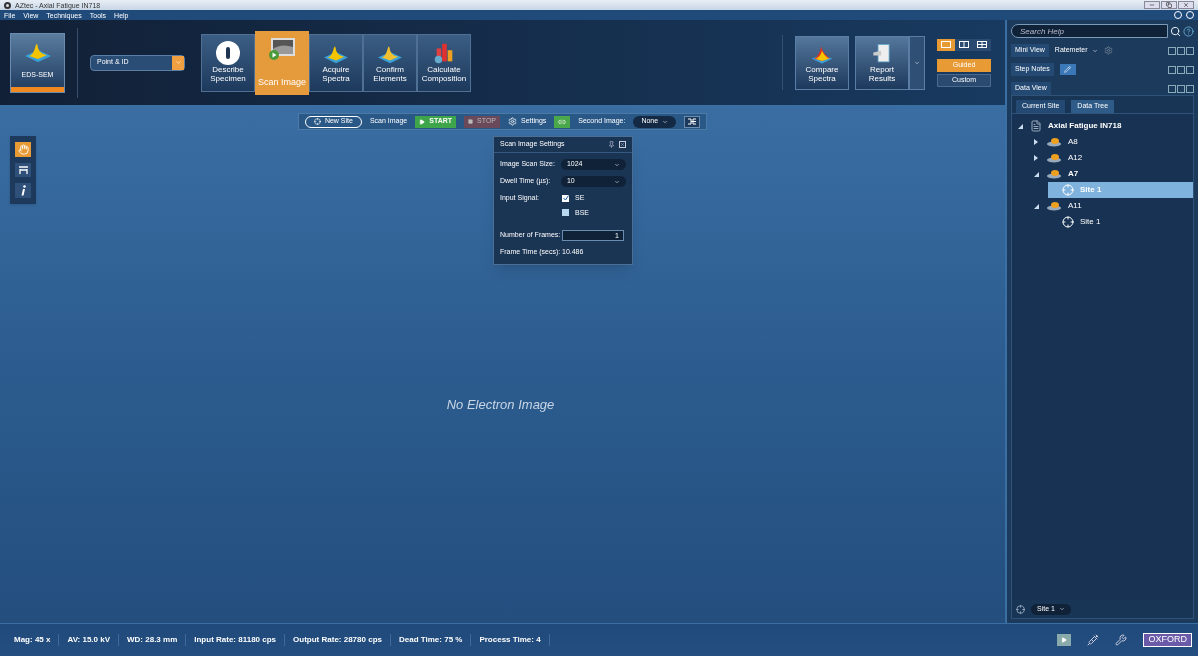 This screenshot has width=1198, height=656. Describe the element at coordinates (336, 62) in the screenshot. I see `step-tab: Acquire Spectra` at that location.